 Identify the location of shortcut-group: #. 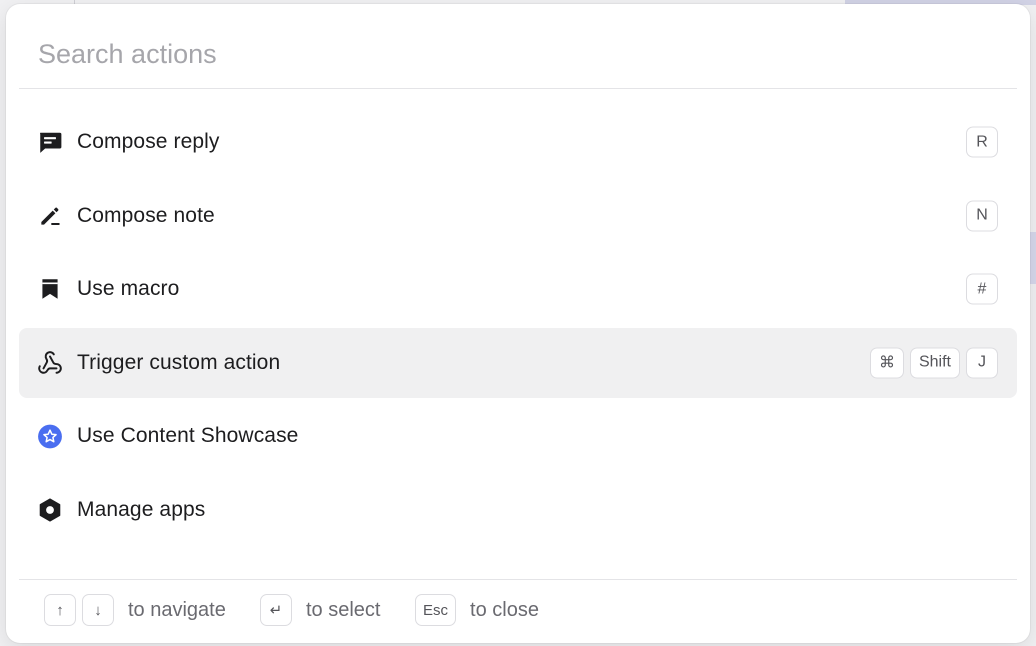
(982, 289).